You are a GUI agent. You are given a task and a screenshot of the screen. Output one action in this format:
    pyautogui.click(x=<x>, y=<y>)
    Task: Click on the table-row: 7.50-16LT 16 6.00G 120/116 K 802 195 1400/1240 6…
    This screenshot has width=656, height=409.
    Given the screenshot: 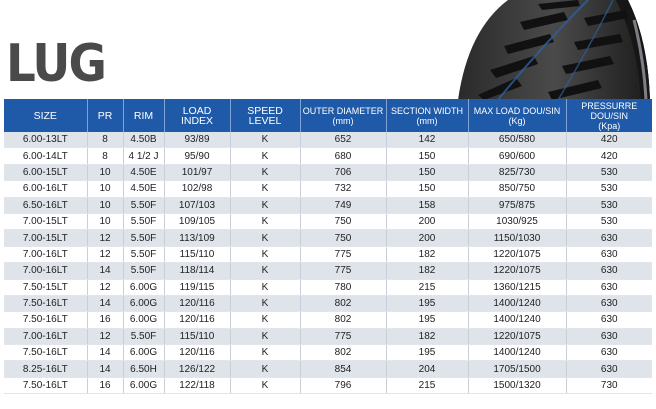 What is the action you would take?
    pyautogui.click(x=328, y=320)
    